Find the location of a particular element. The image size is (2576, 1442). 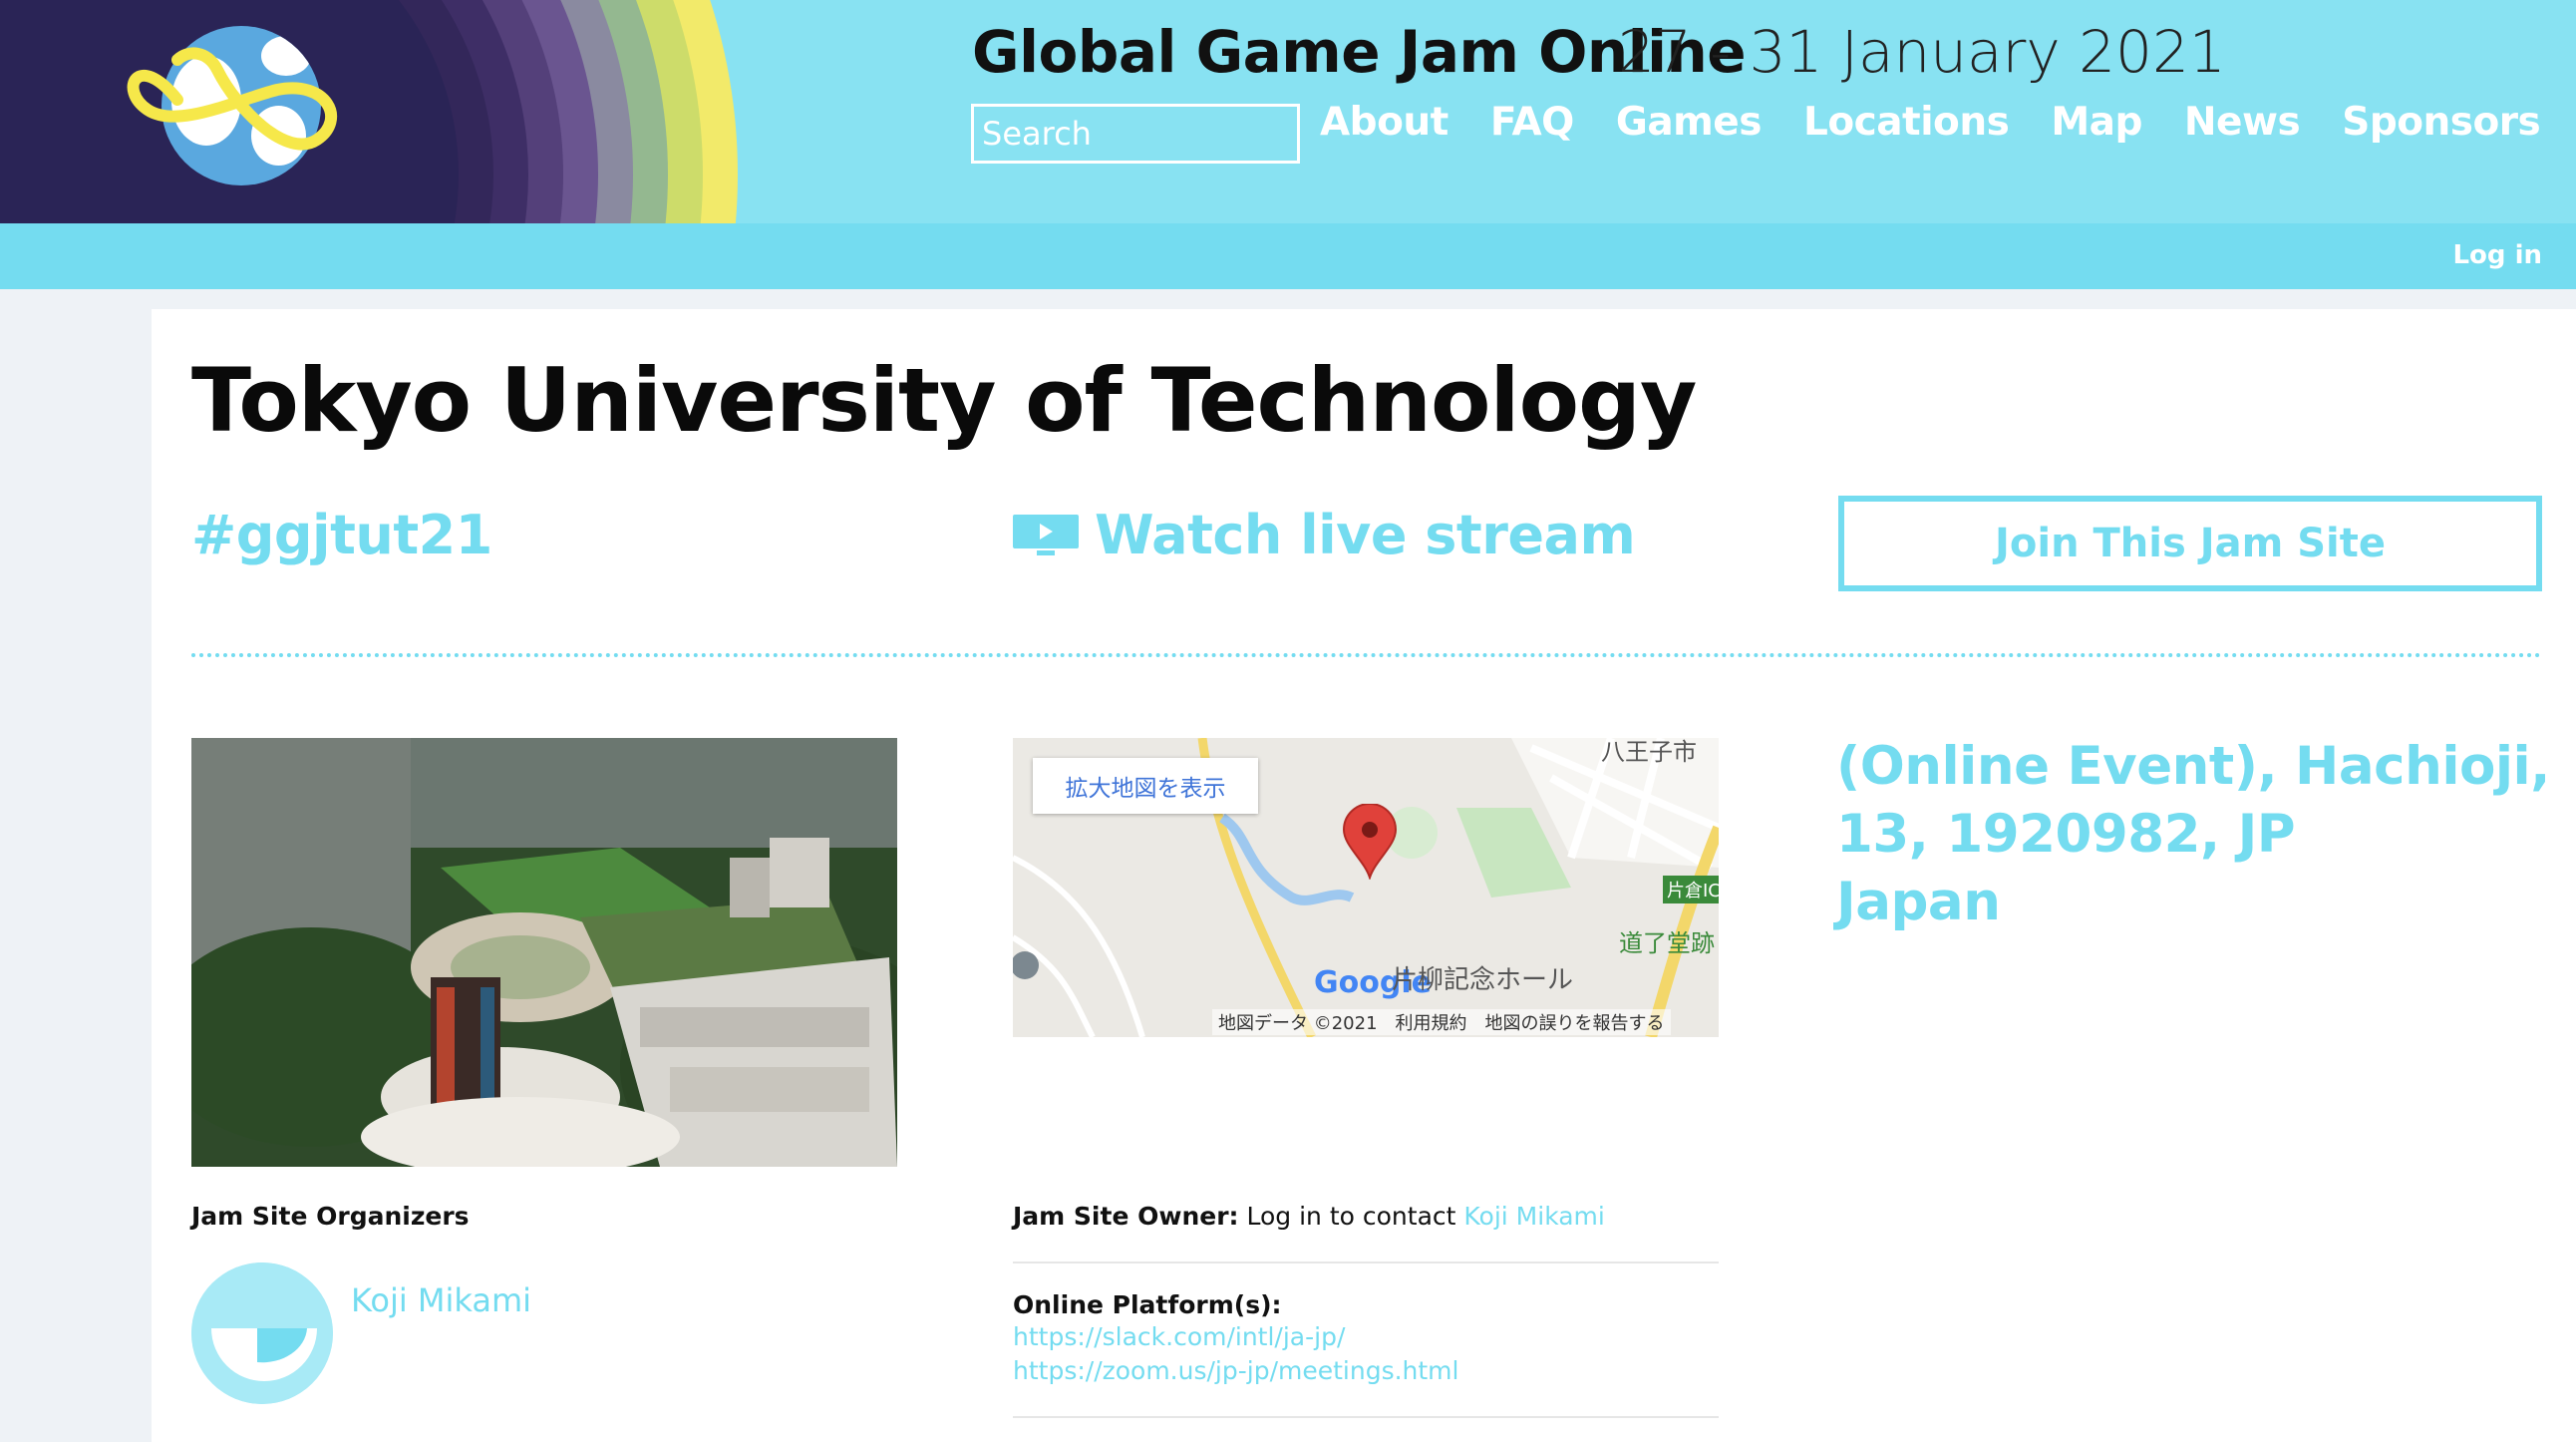

page-title: Tokyo University of Technology is located at coordinates (944, 400).